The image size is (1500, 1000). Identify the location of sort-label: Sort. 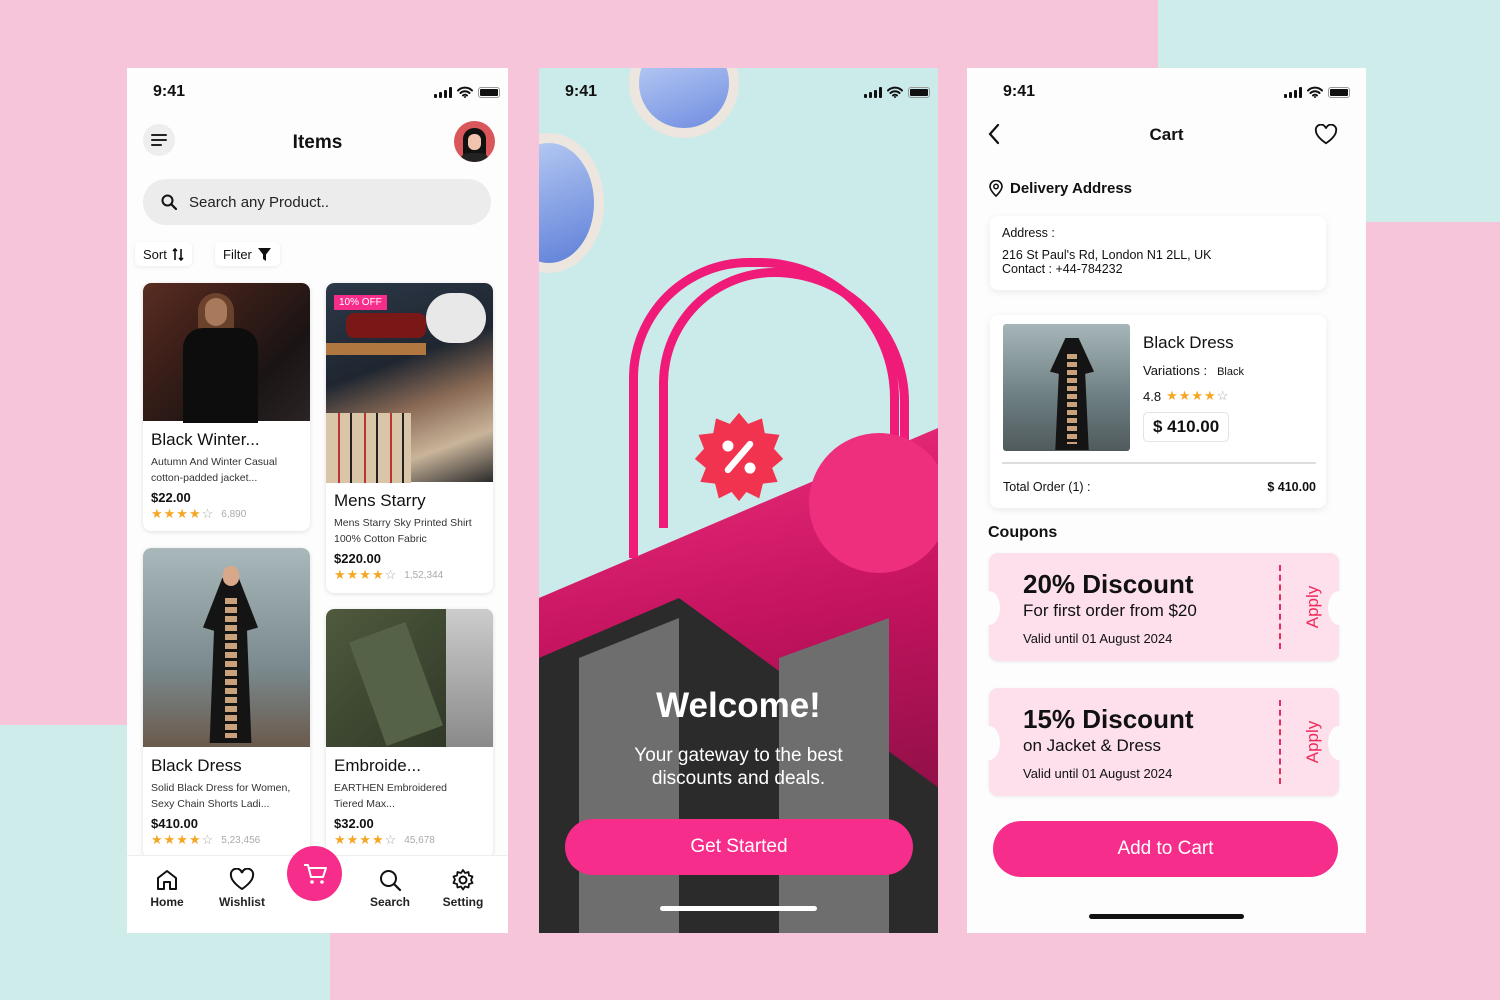
(155, 254).